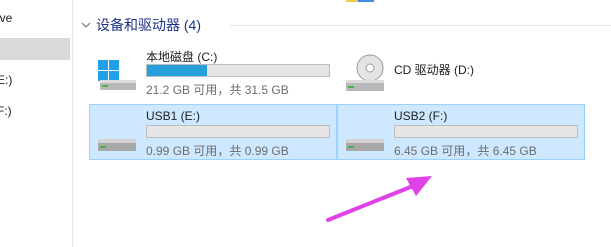  I want to click on devices-group-header: 设备和驱动器 (4), so click(140, 25).